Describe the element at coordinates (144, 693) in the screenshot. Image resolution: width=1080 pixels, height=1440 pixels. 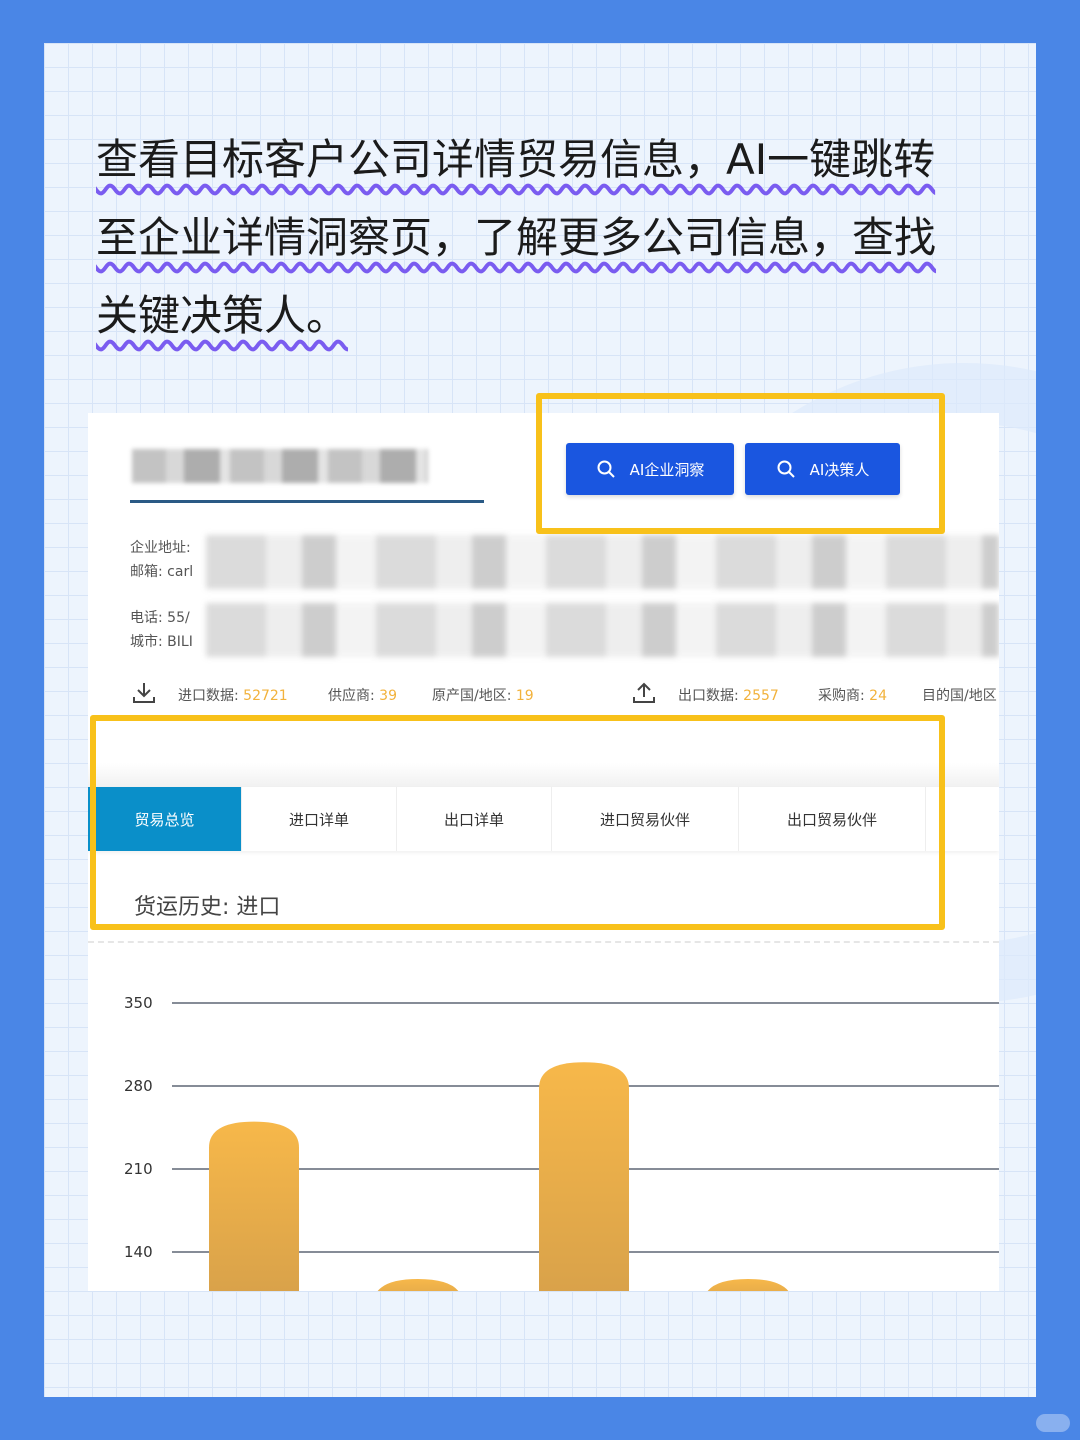
I see `download-icon` at that location.